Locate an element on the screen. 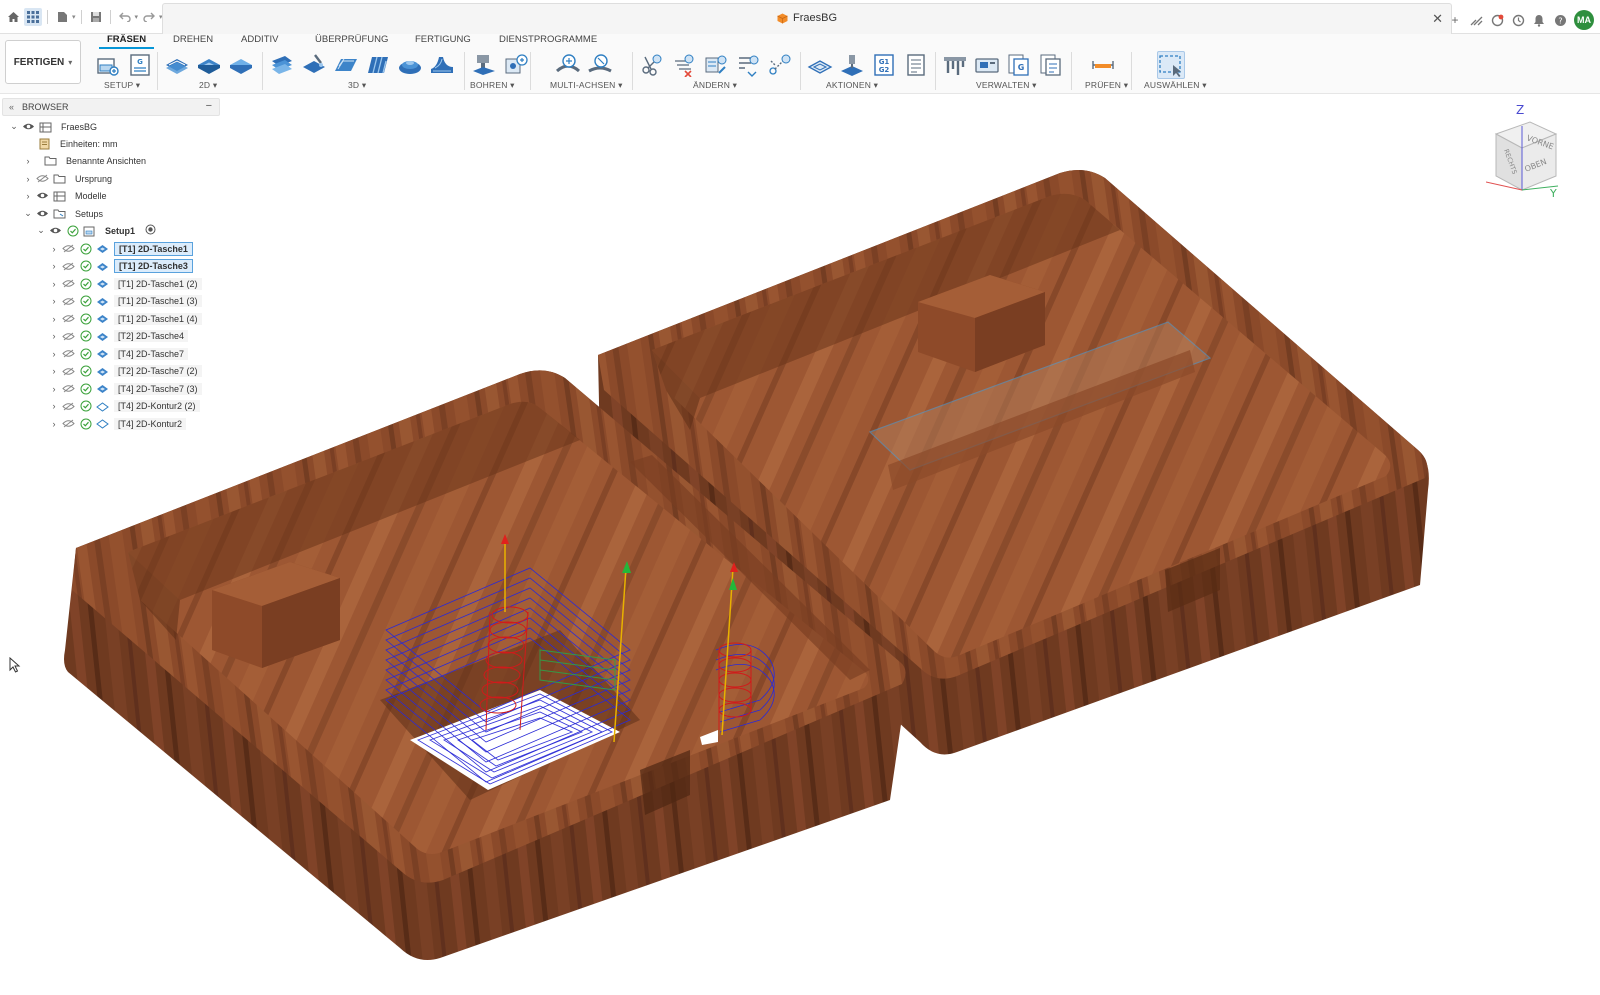  2d-adaptive-icon is located at coordinates (177, 65).